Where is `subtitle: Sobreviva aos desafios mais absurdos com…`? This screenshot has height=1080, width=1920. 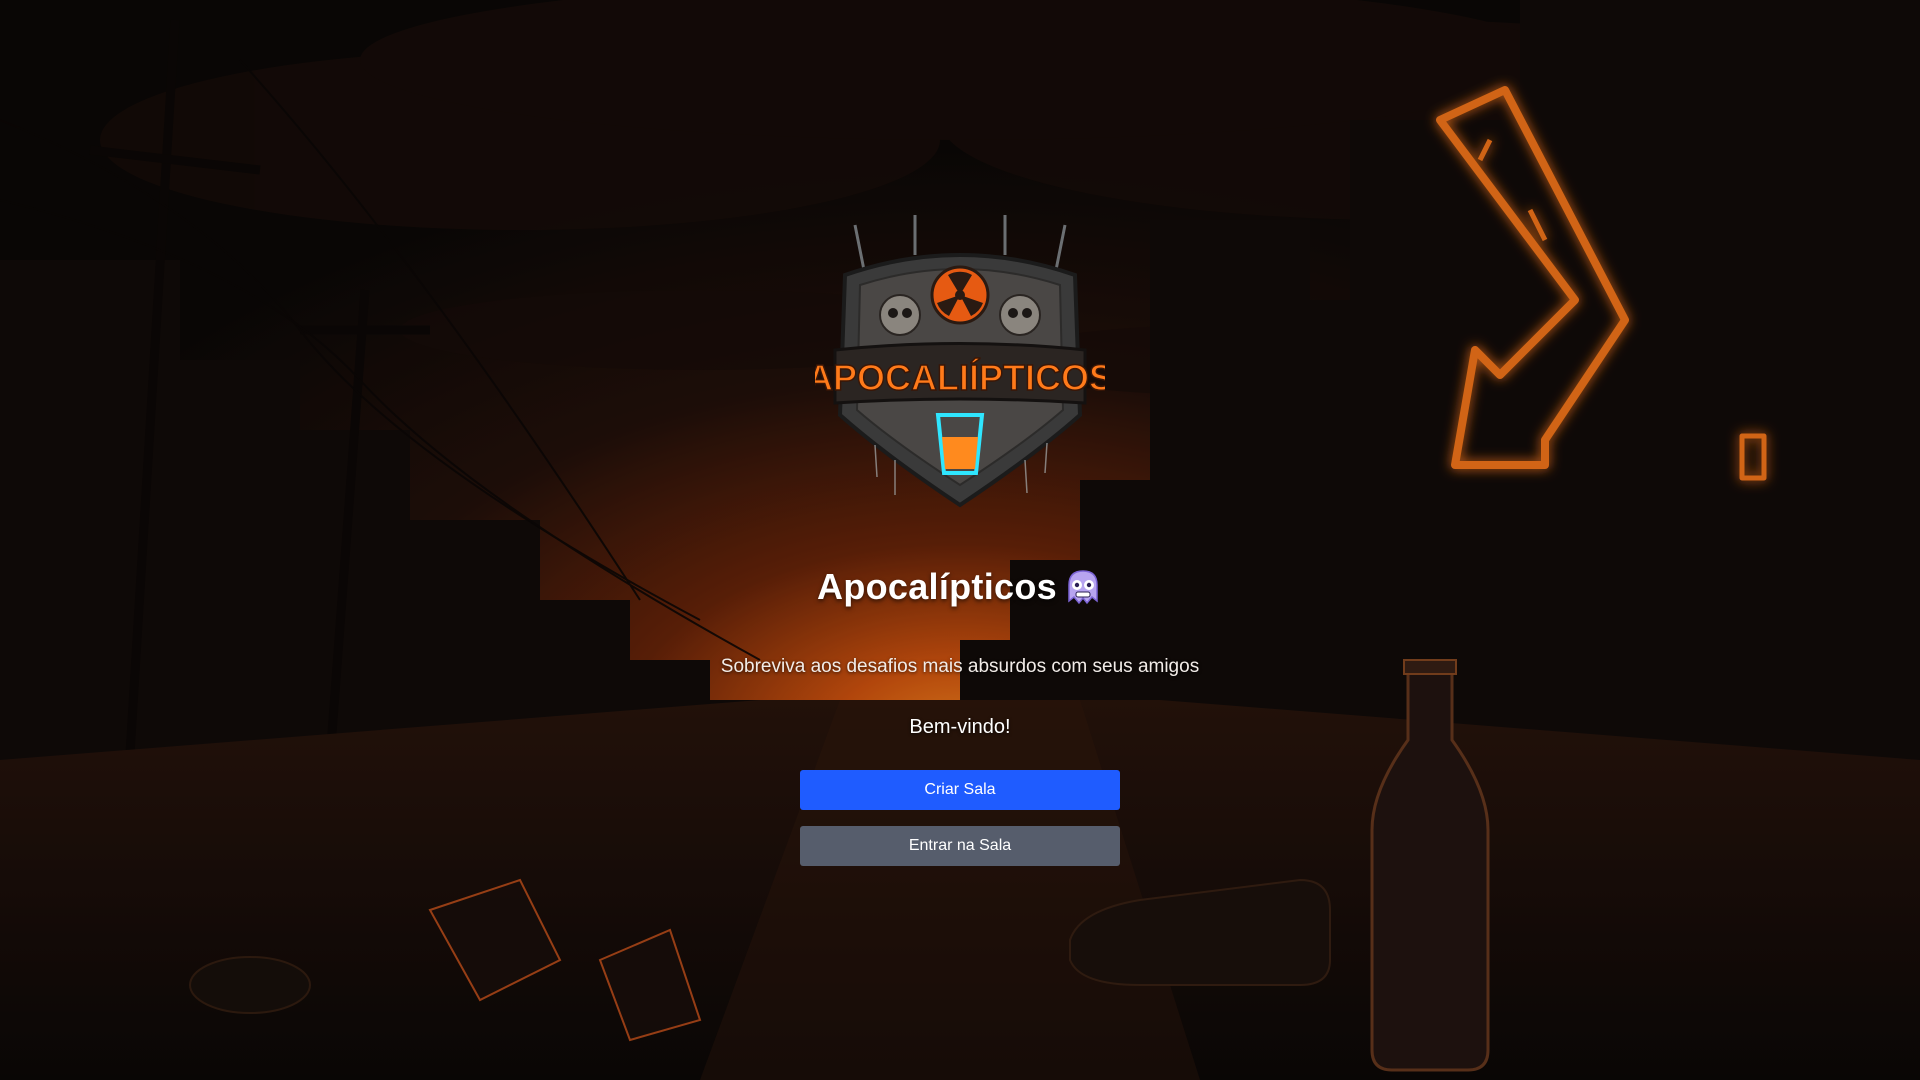
subtitle: Sobreviva aos desafios mais absurdos com… is located at coordinates (960, 666).